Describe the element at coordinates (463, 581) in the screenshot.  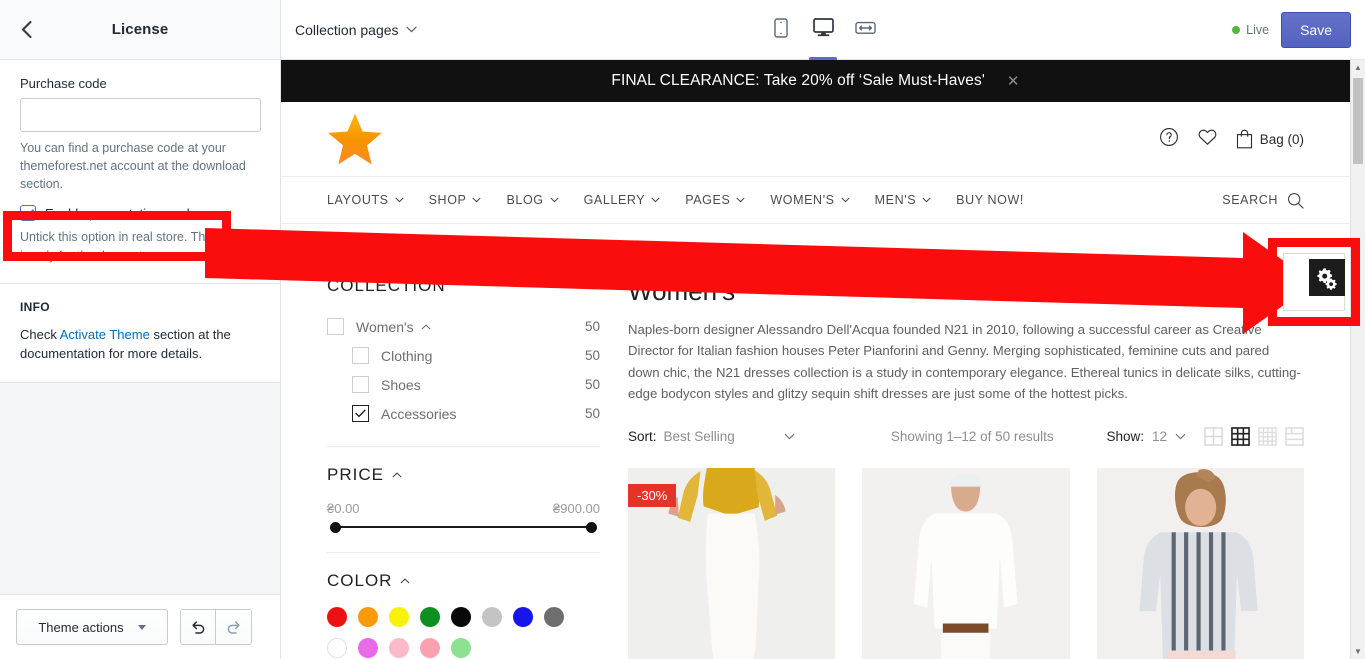
I see `filter-color-title: COLOR` at that location.